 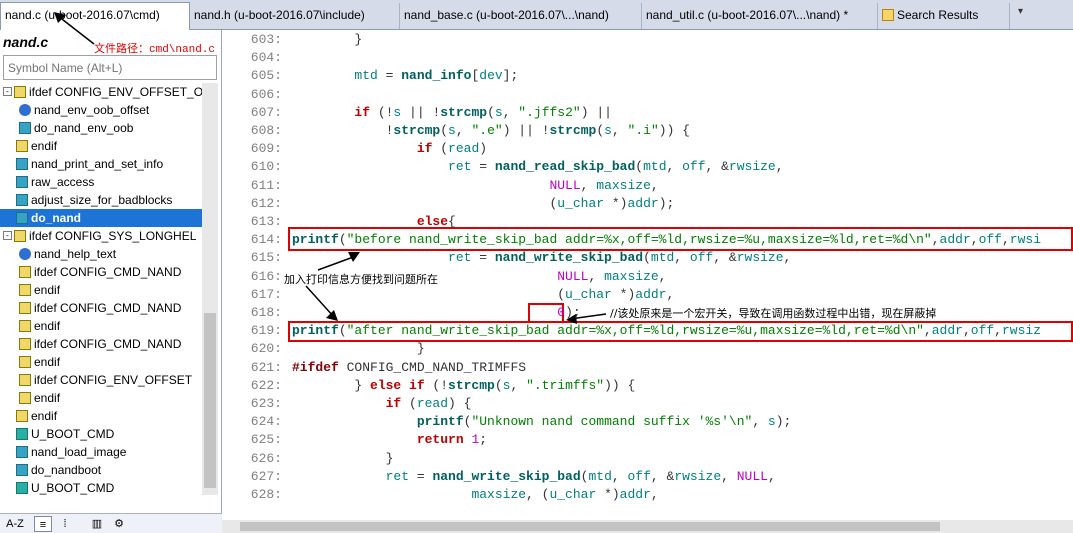 I want to click on code-line: 623: if (read) {, so click(x=347, y=404).